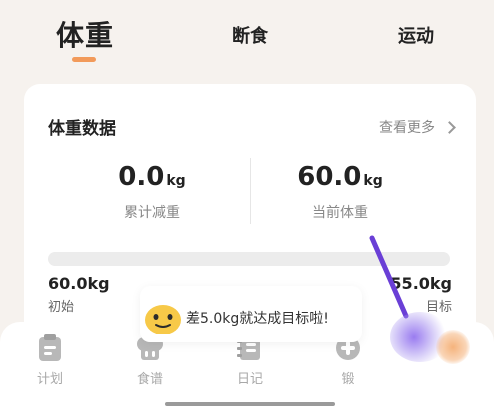  Describe the element at coordinates (61, 307) in the screenshot. I see `start-weight-label: 初始` at that location.